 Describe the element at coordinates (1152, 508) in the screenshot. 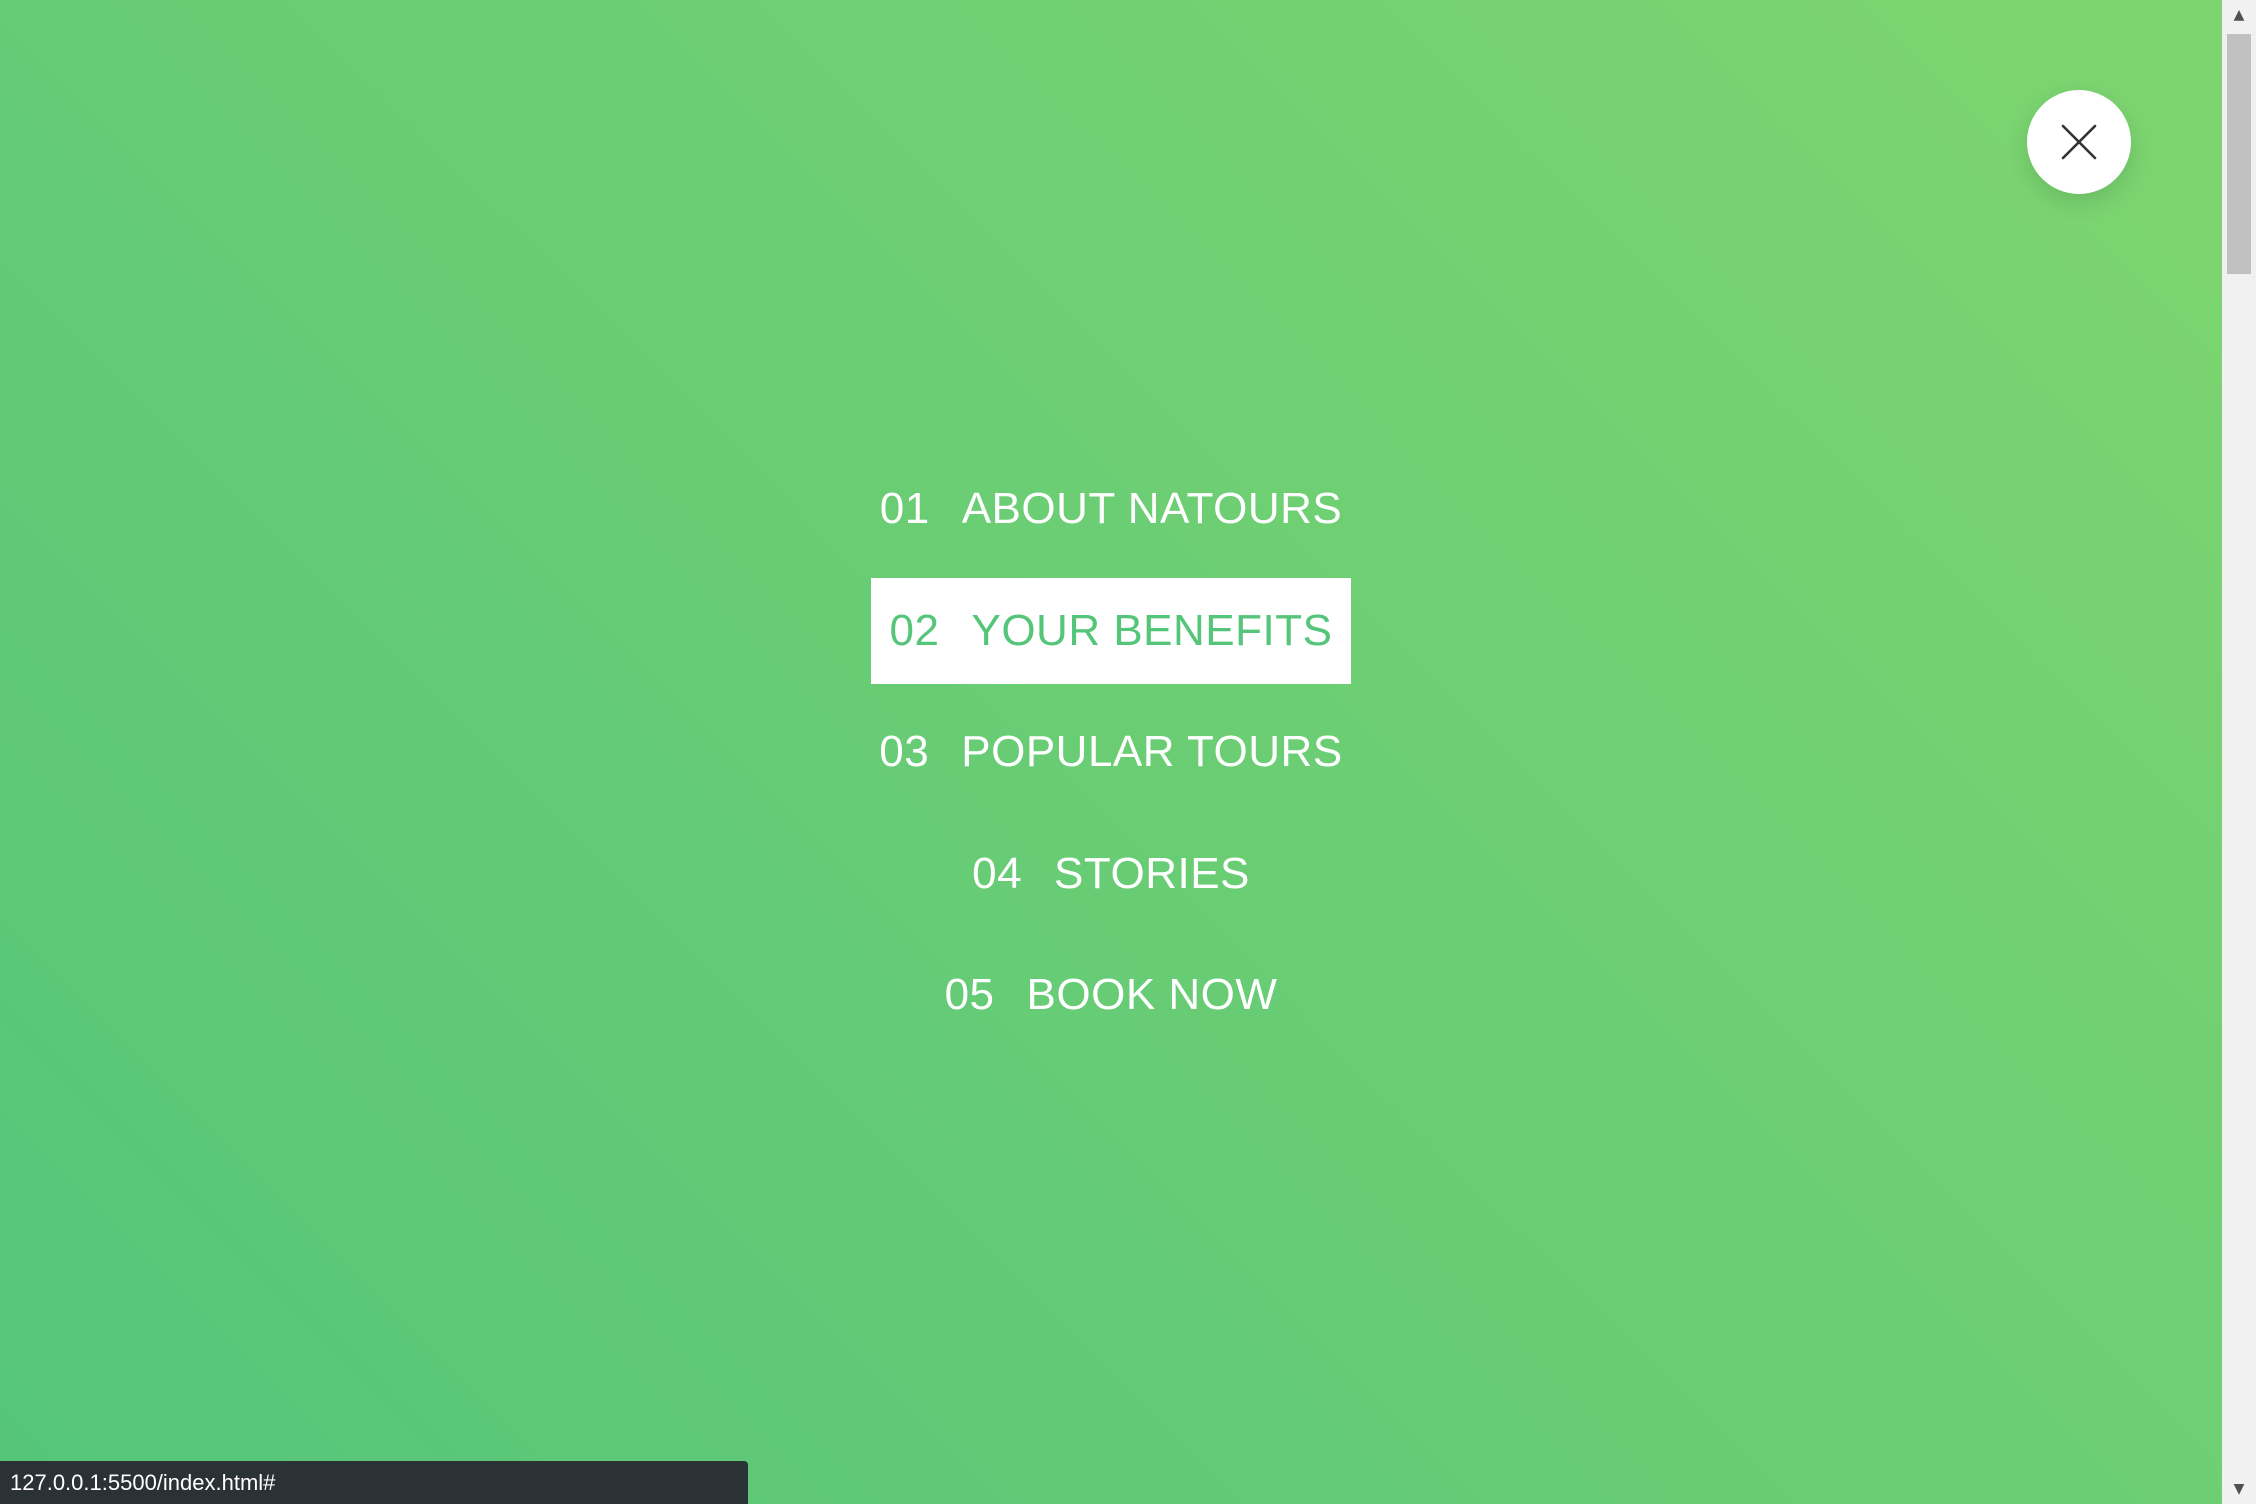

I see `nav-item-label: ABOUT NATOURS` at that location.